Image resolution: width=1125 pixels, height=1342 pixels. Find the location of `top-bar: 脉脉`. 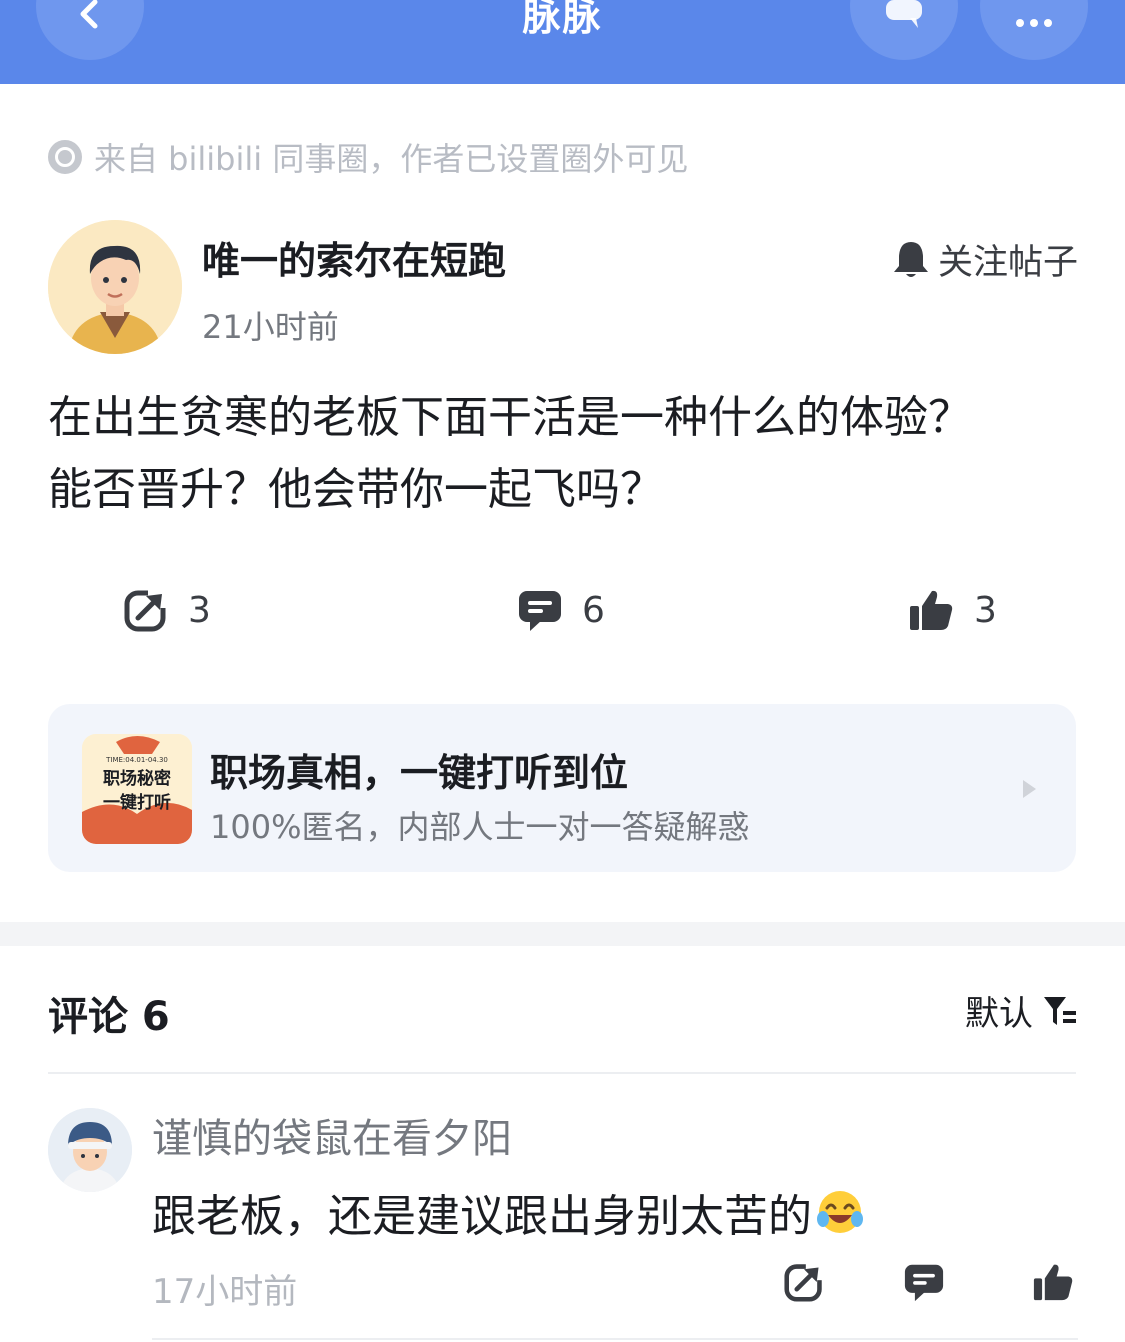

top-bar: 脉脉 is located at coordinates (562, 42).